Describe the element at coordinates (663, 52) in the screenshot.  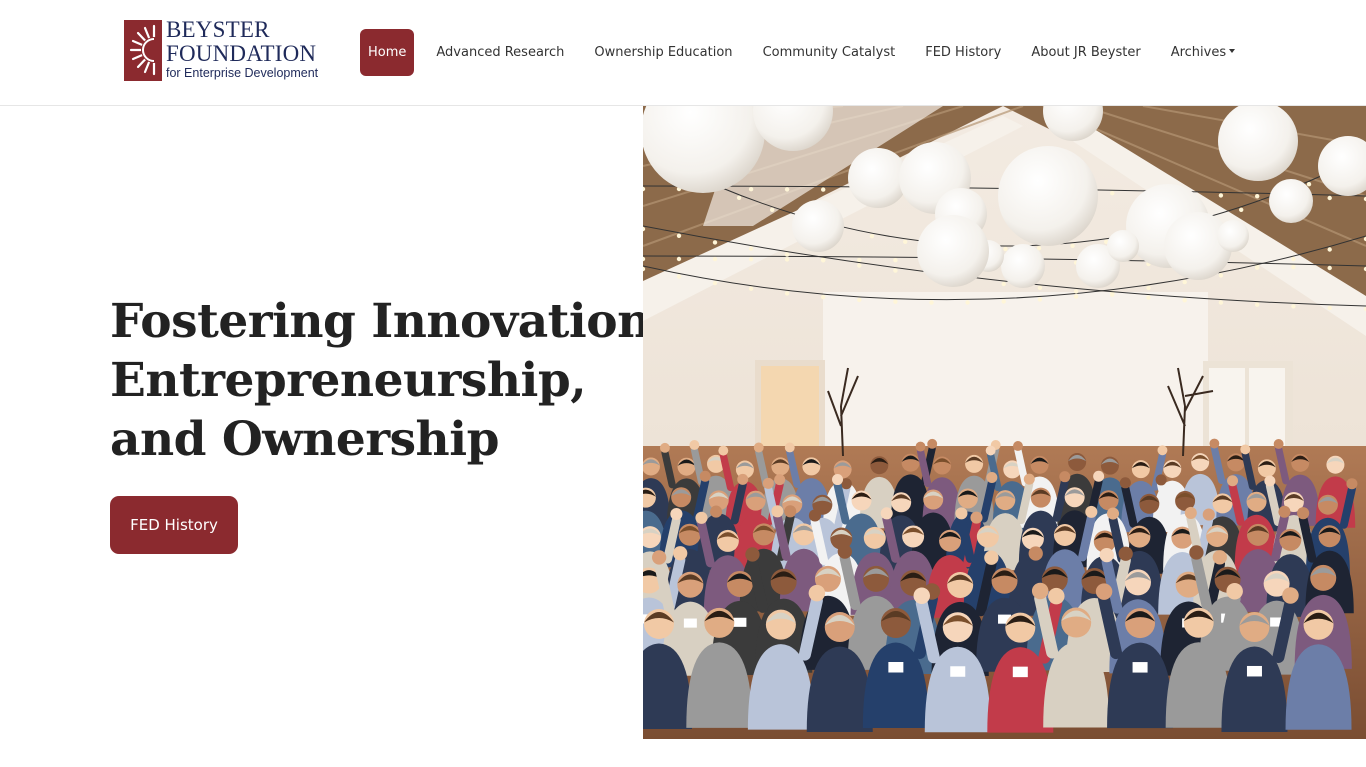
I see `nav-ownership-education: Ownership Education` at that location.